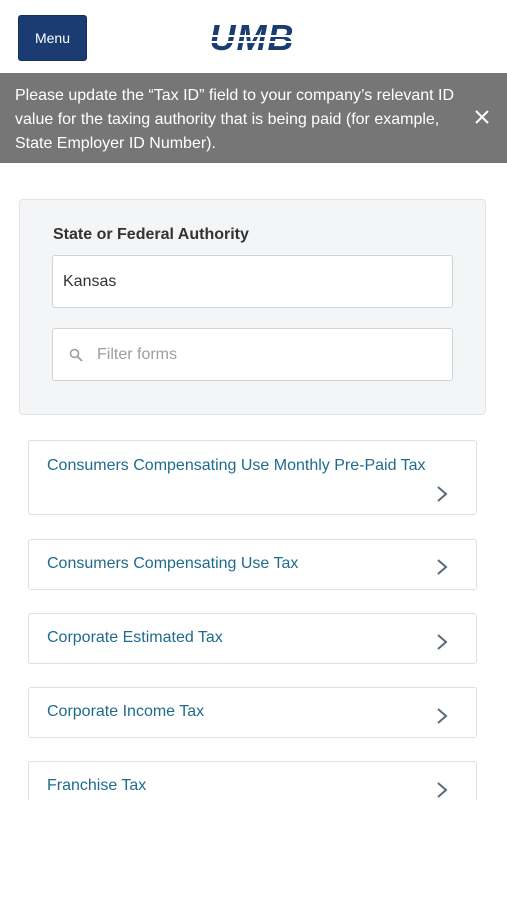 Image resolution: width=507 pixels, height=900 pixels. What do you see at coordinates (97, 785) in the screenshot?
I see `form-label: Franchise Tax` at bounding box center [97, 785].